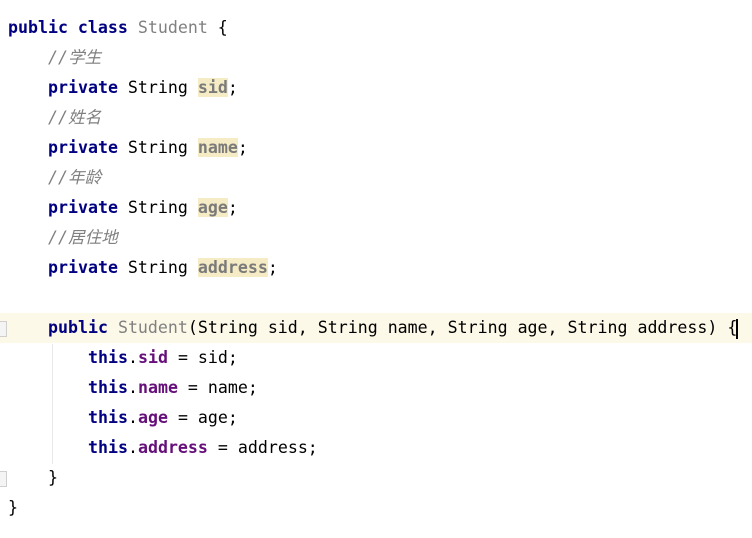 The image size is (752, 538). I want to click on code-line: //居住地, so click(376, 238).